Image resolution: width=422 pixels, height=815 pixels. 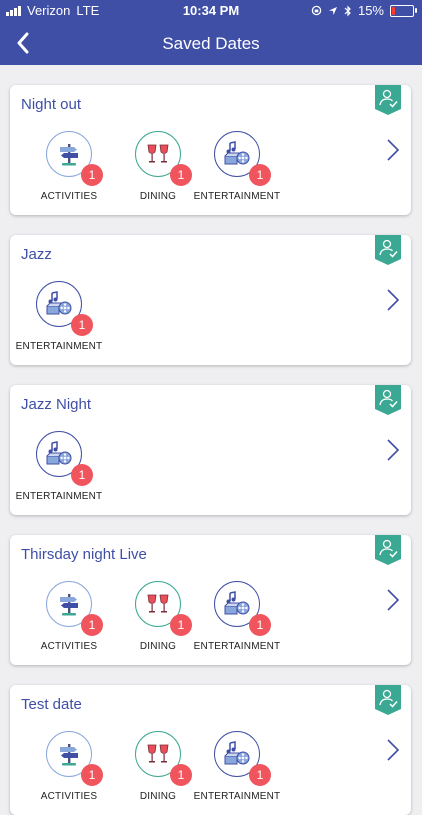 I want to click on location-arrow-icon, so click(x=332, y=10).